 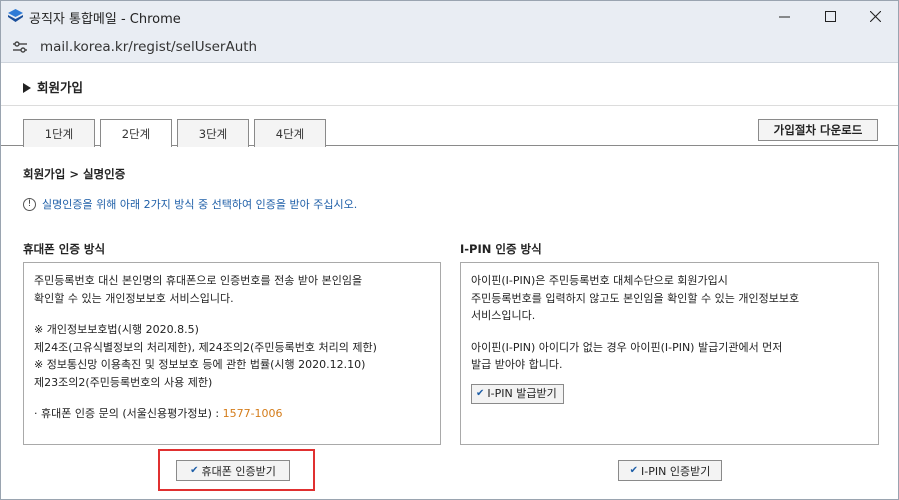 I want to click on maximize-button, so click(x=830, y=16).